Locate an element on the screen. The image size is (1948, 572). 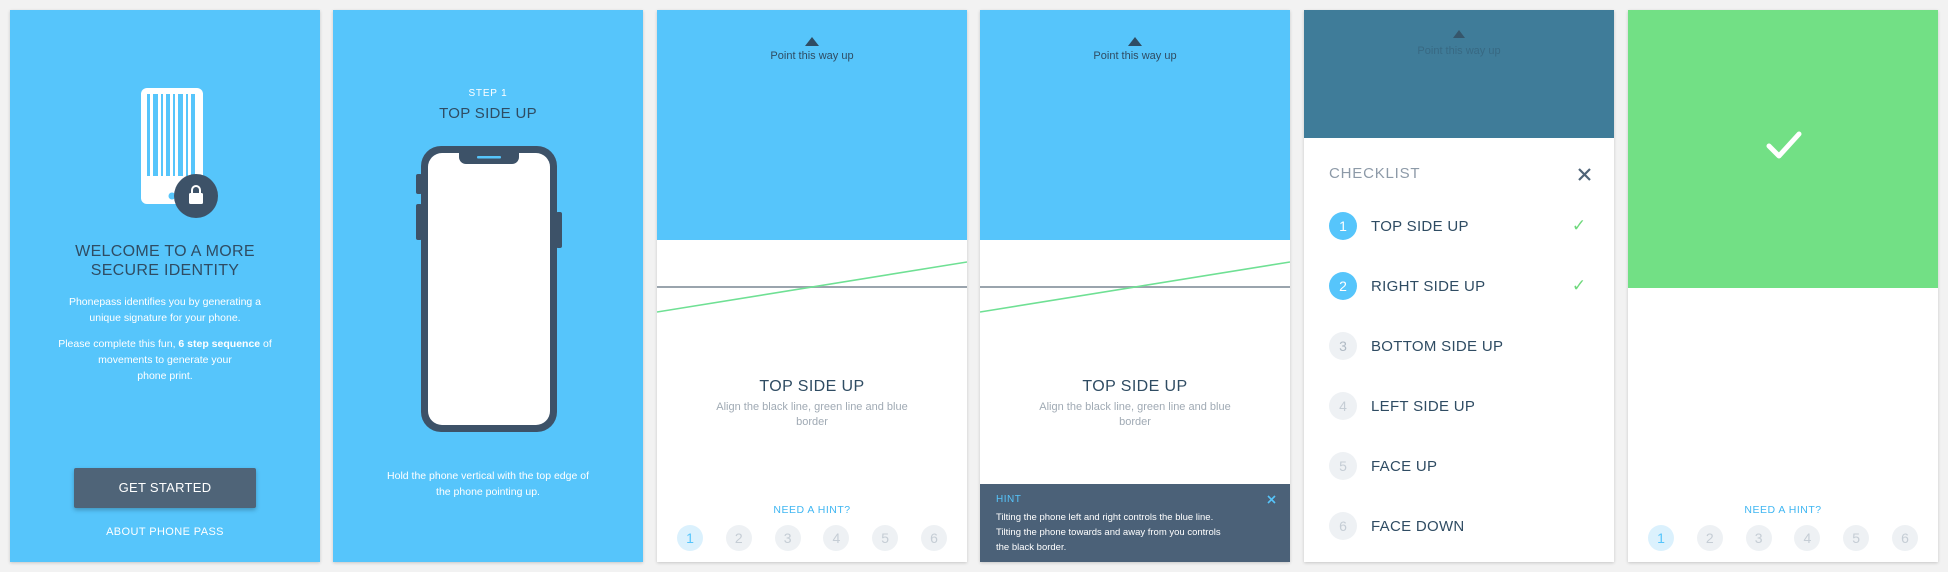
about-phone-pass-link: ABOUT PHONE PASS is located at coordinates (165, 532).